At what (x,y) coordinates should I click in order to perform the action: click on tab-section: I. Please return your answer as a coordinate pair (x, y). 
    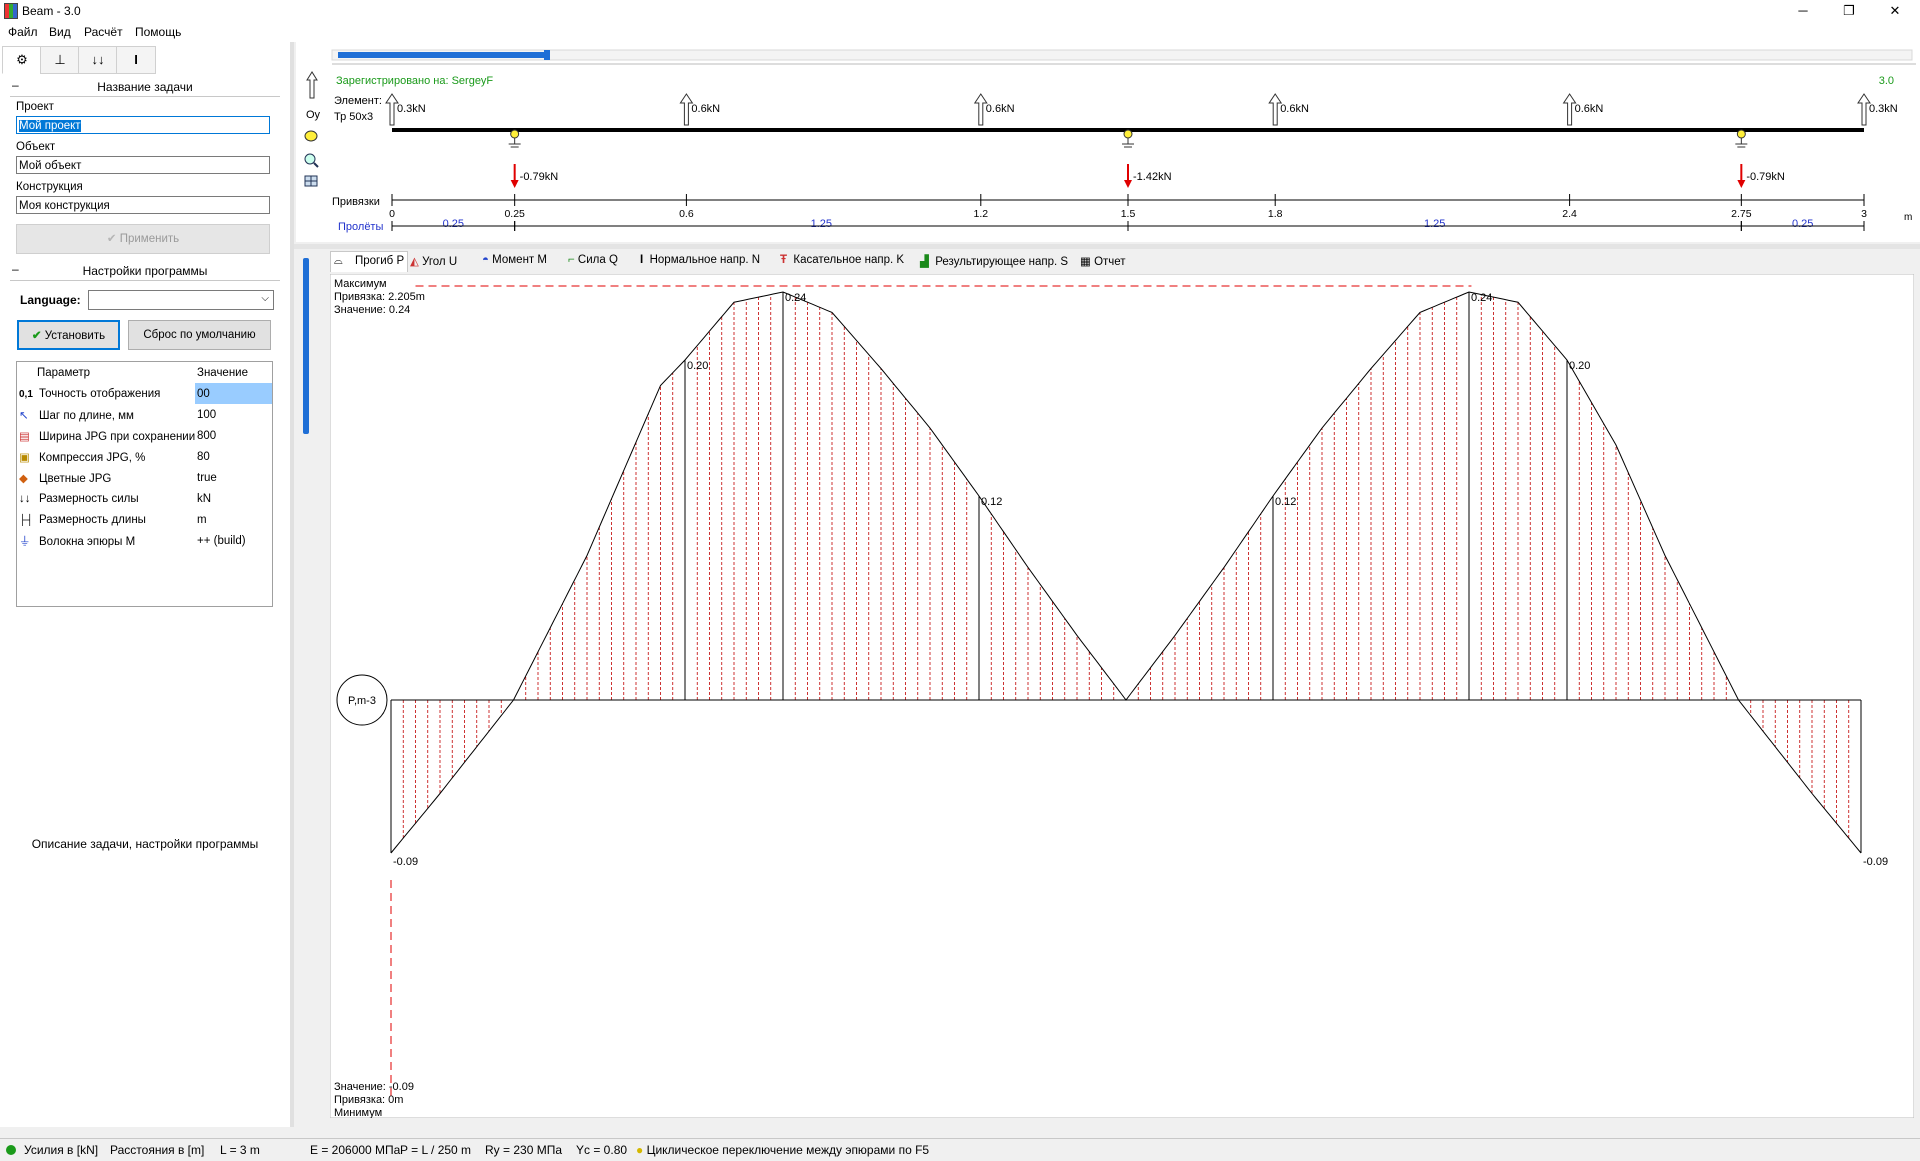
    Looking at the image, I should click on (136, 60).